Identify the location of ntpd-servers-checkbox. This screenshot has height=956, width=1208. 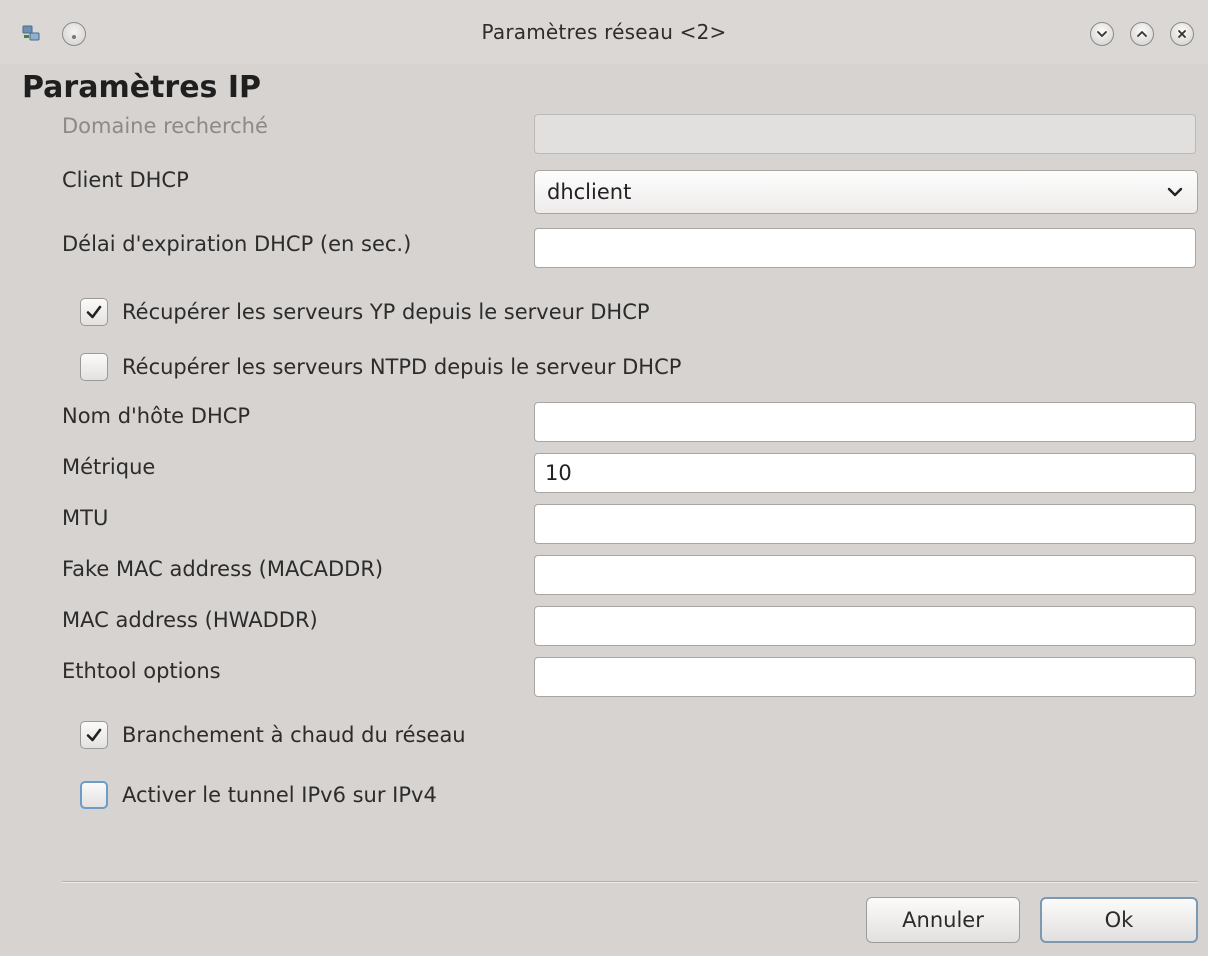
(94, 367).